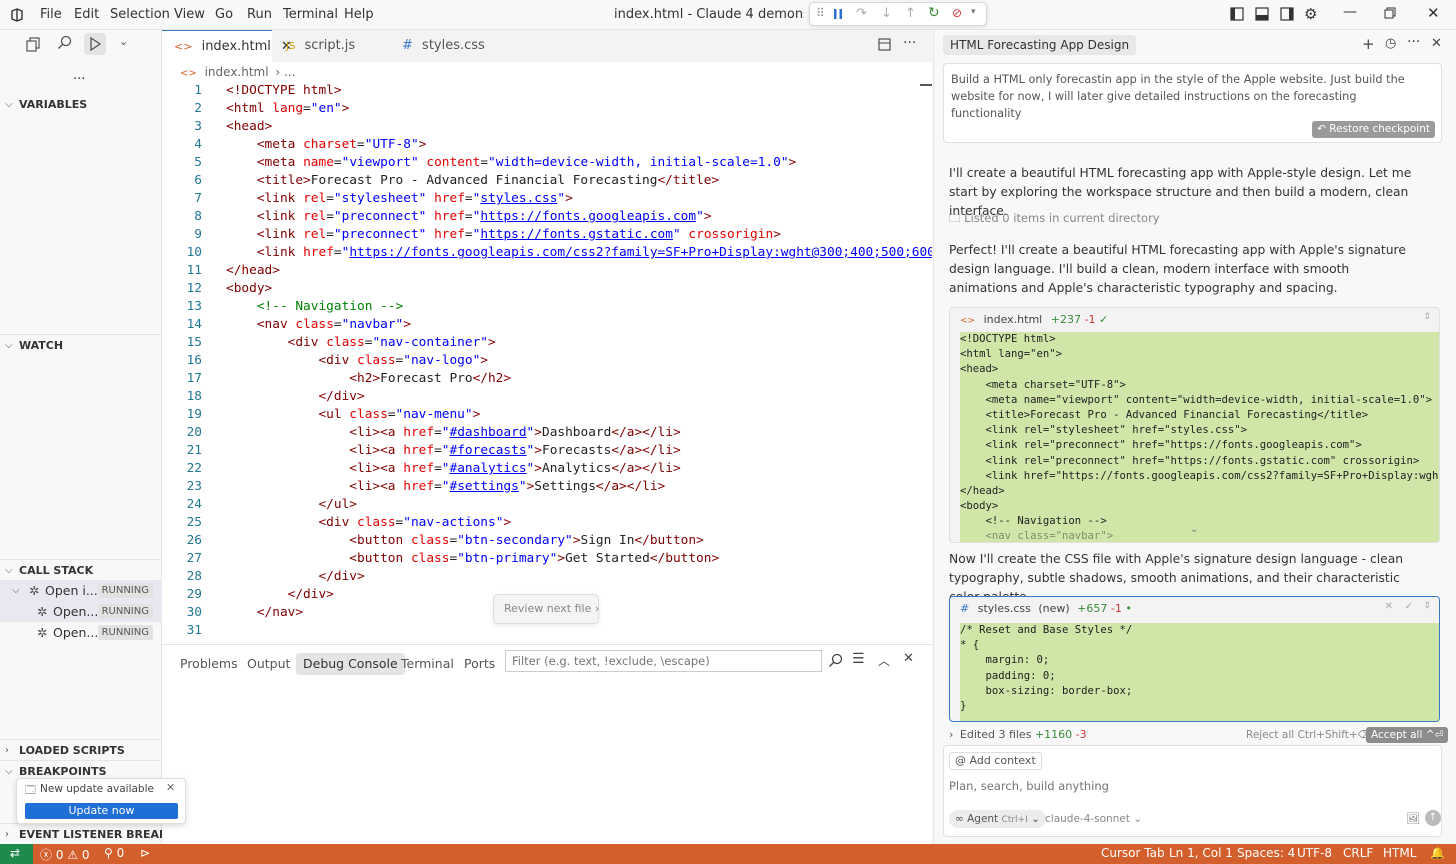 The width and height of the screenshot is (1456, 864). What do you see at coordinates (546, 609) in the screenshot?
I see `review-next-file-button: Review next file ›` at bounding box center [546, 609].